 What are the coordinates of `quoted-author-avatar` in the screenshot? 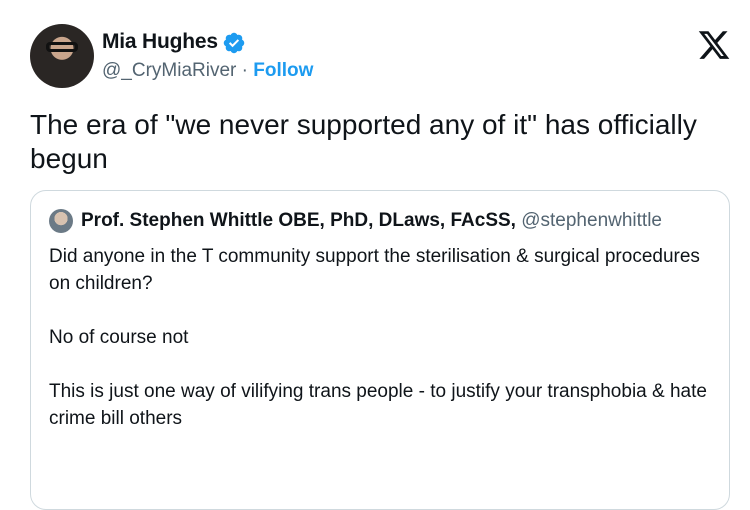 It's located at (61, 221).